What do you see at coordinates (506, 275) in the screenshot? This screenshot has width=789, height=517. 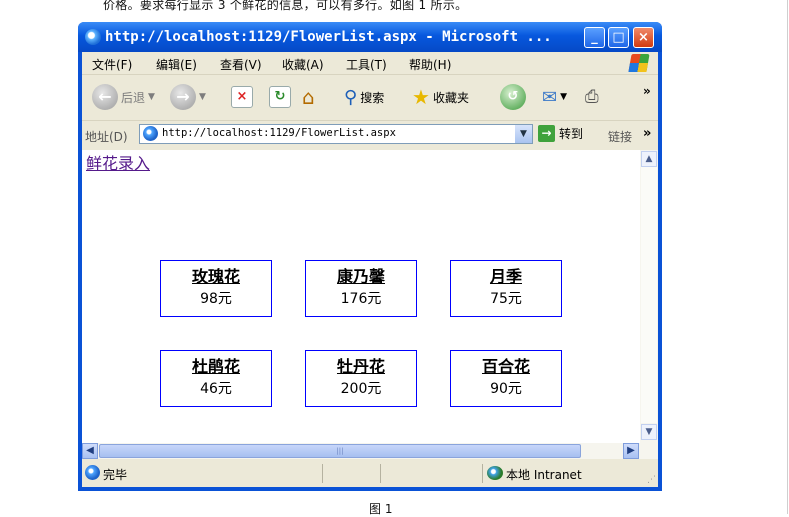 I see `flower-name-link: 月季` at bounding box center [506, 275].